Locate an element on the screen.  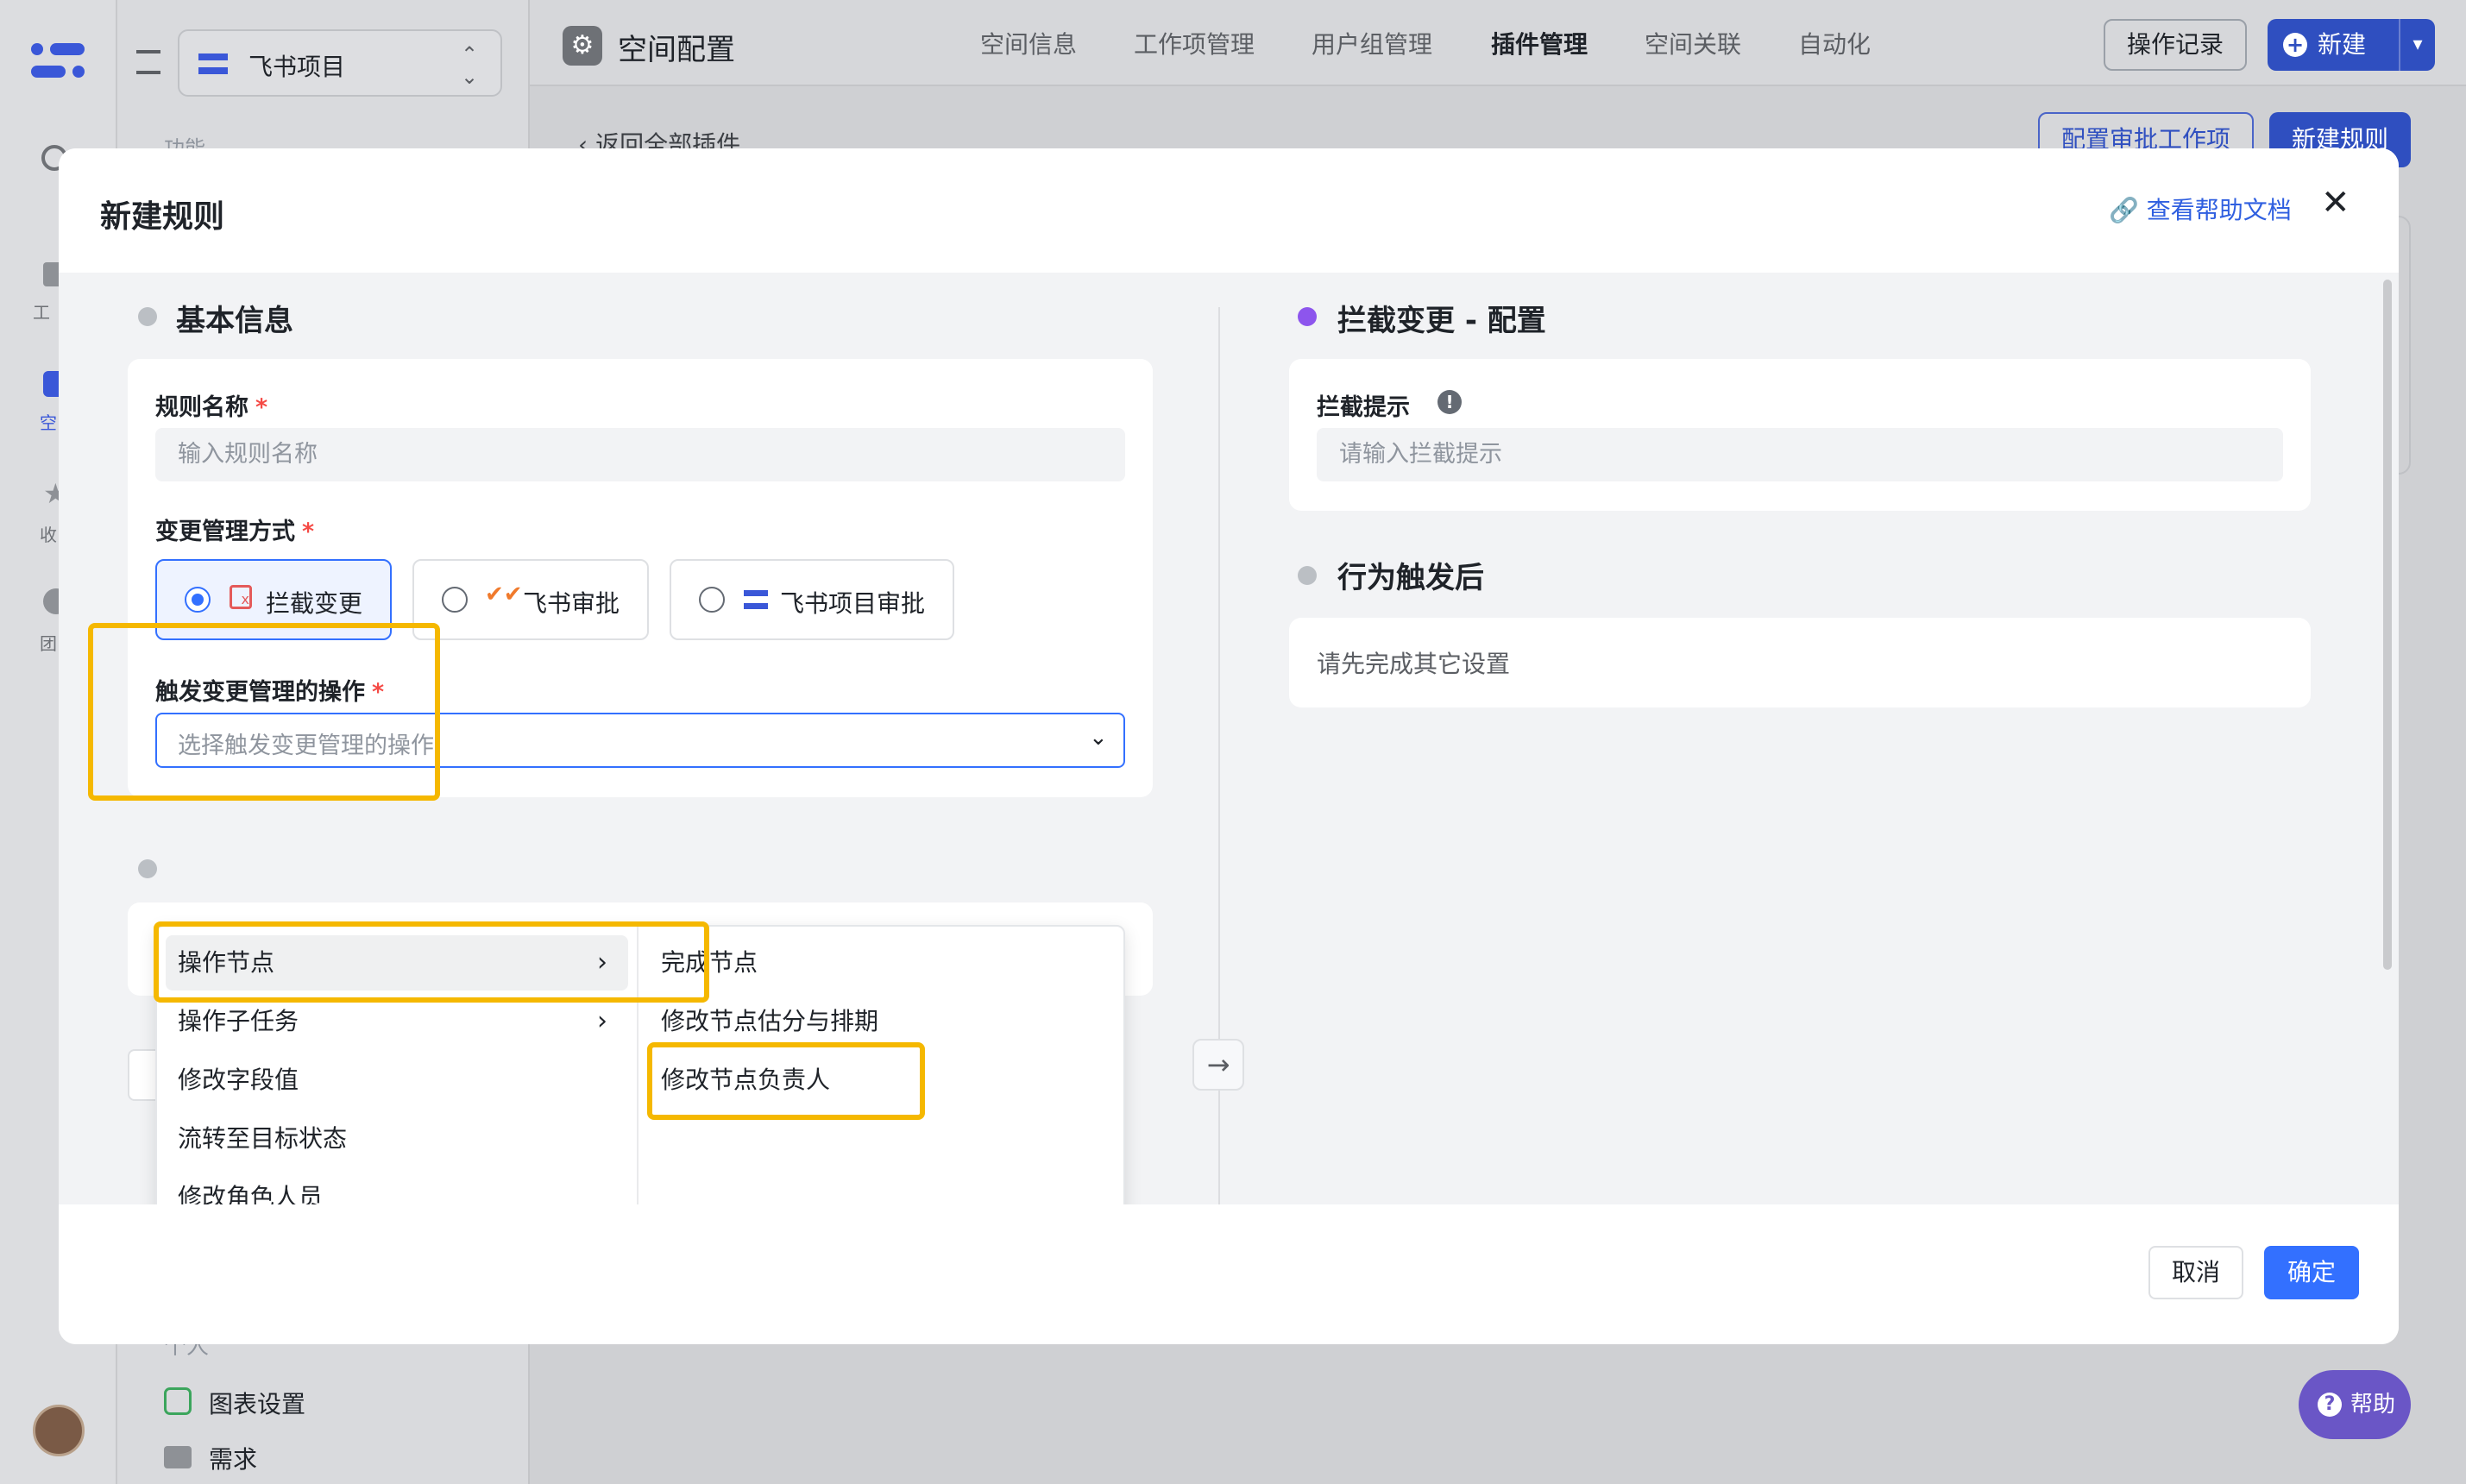
intercept-icon: x is located at coordinates (241, 597).